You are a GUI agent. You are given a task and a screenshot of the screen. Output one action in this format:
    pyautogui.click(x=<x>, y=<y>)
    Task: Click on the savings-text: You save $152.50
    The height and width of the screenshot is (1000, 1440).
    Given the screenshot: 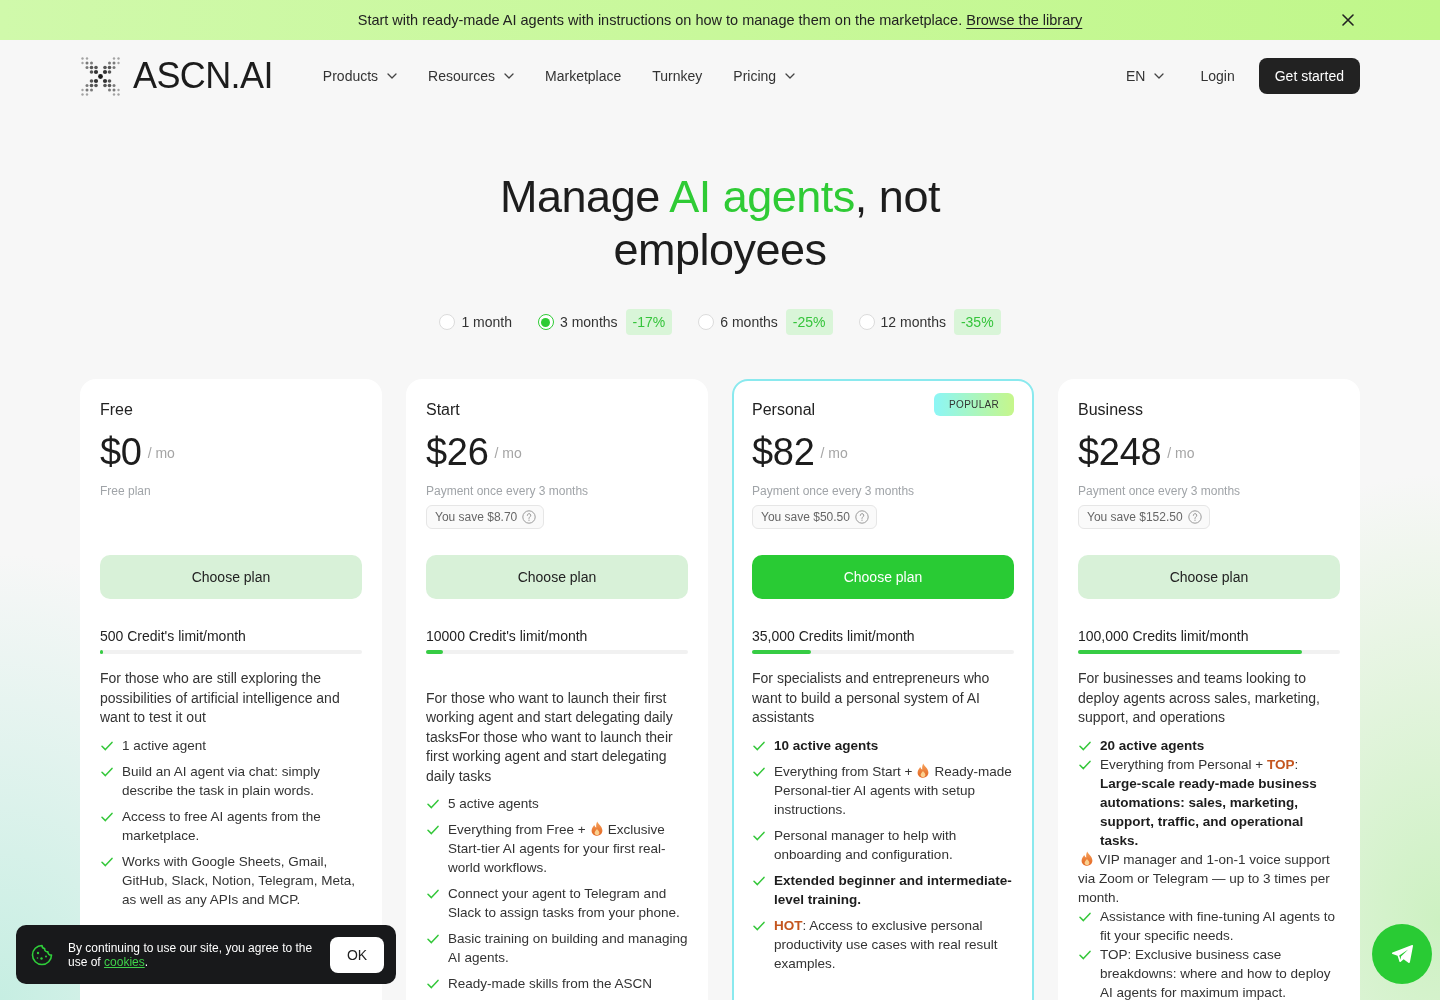 What is the action you would take?
    pyautogui.click(x=1135, y=517)
    